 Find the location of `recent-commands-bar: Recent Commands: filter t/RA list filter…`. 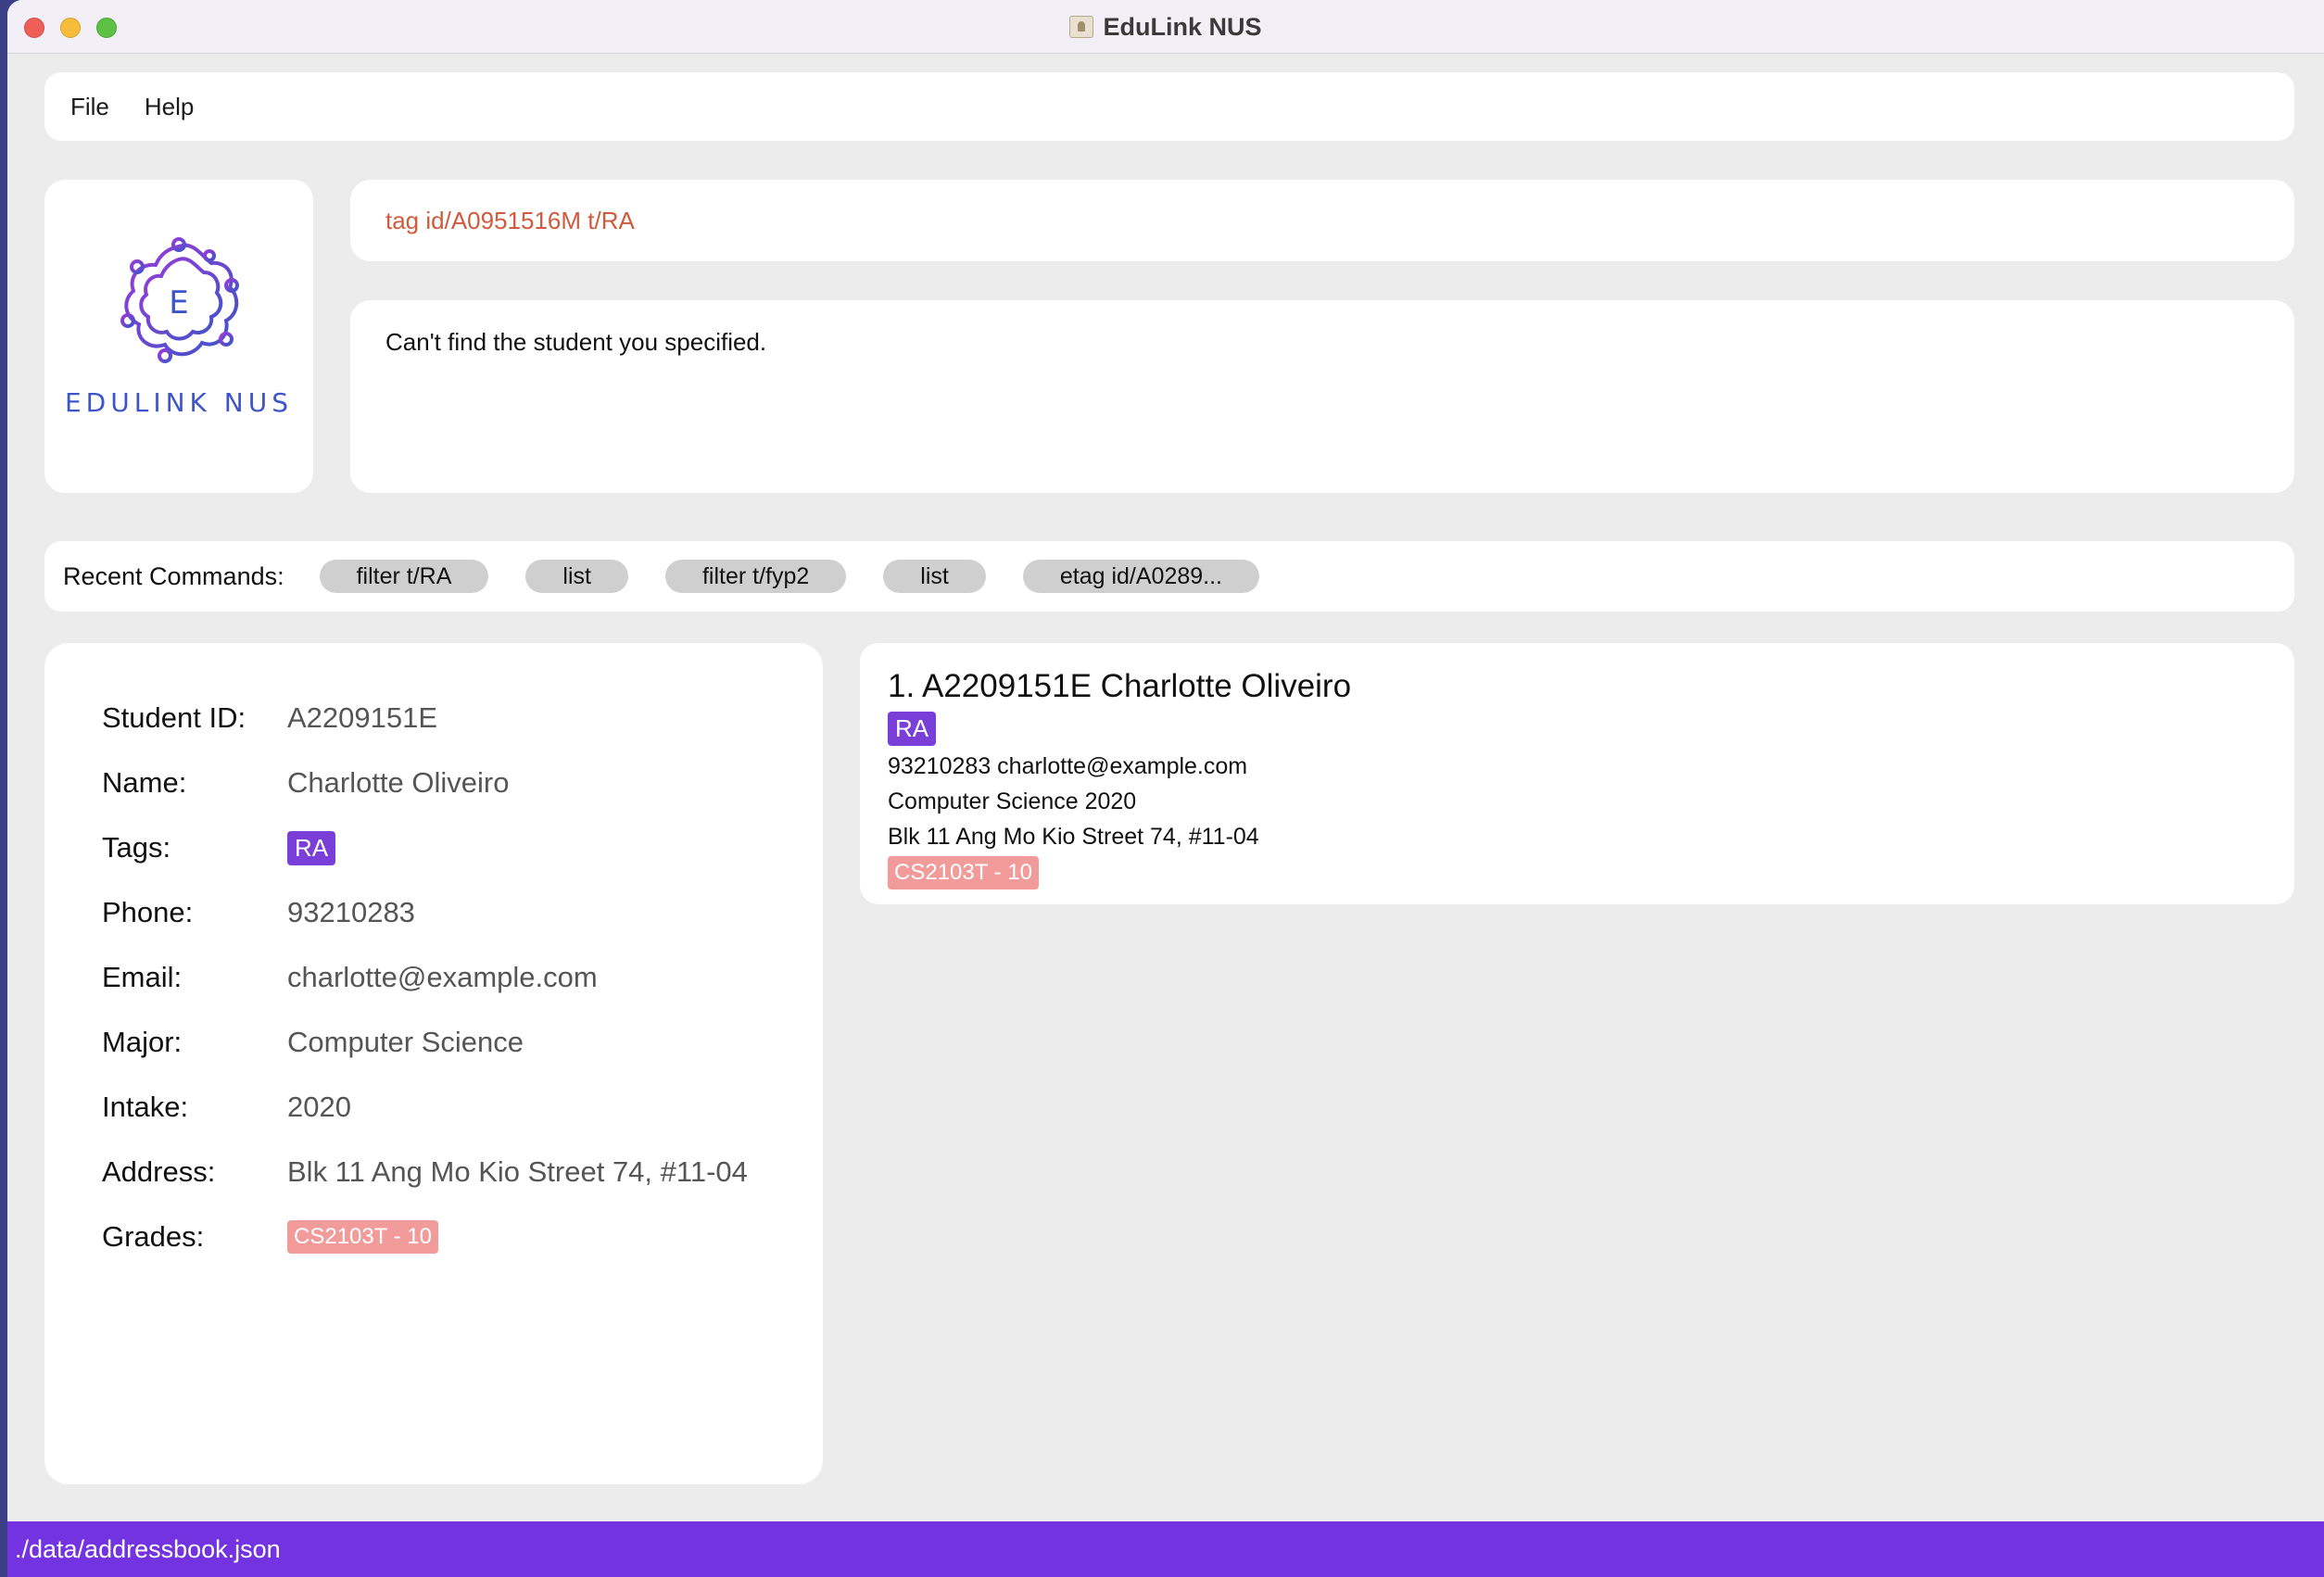

recent-commands-bar: Recent Commands: filter t/RA list filter… is located at coordinates (1169, 576).